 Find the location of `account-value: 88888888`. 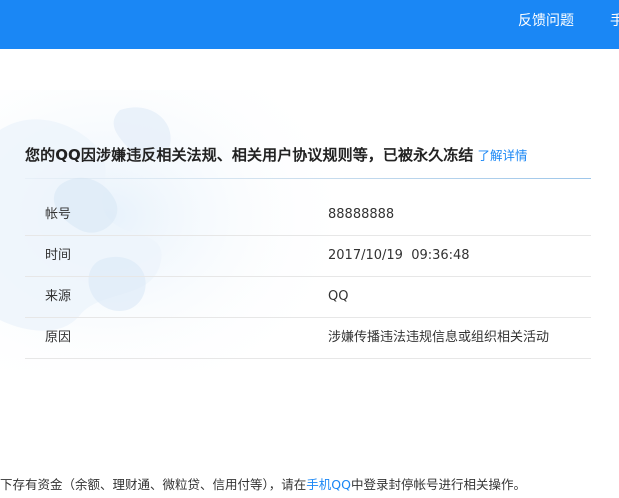

account-value: 88888888 is located at coordinates (361, 214).